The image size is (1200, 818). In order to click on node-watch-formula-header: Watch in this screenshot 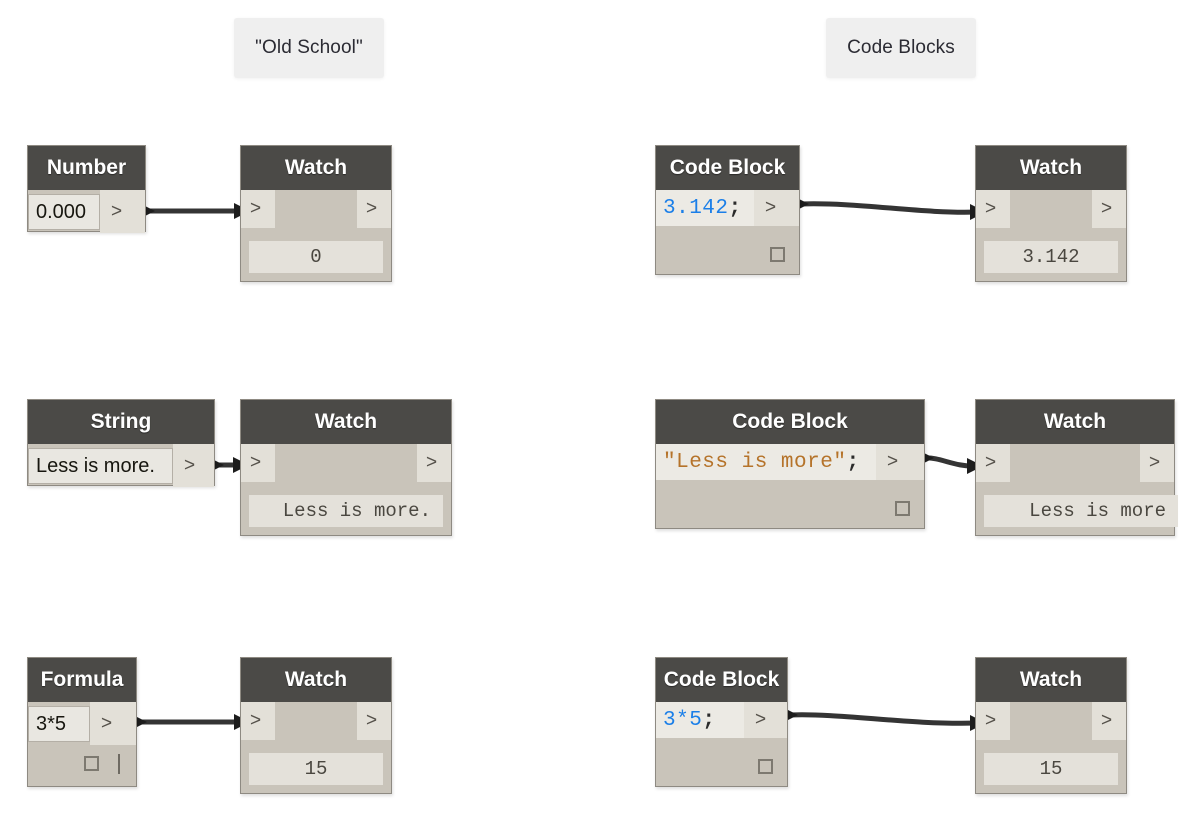, I will do `click(316, 680)`.